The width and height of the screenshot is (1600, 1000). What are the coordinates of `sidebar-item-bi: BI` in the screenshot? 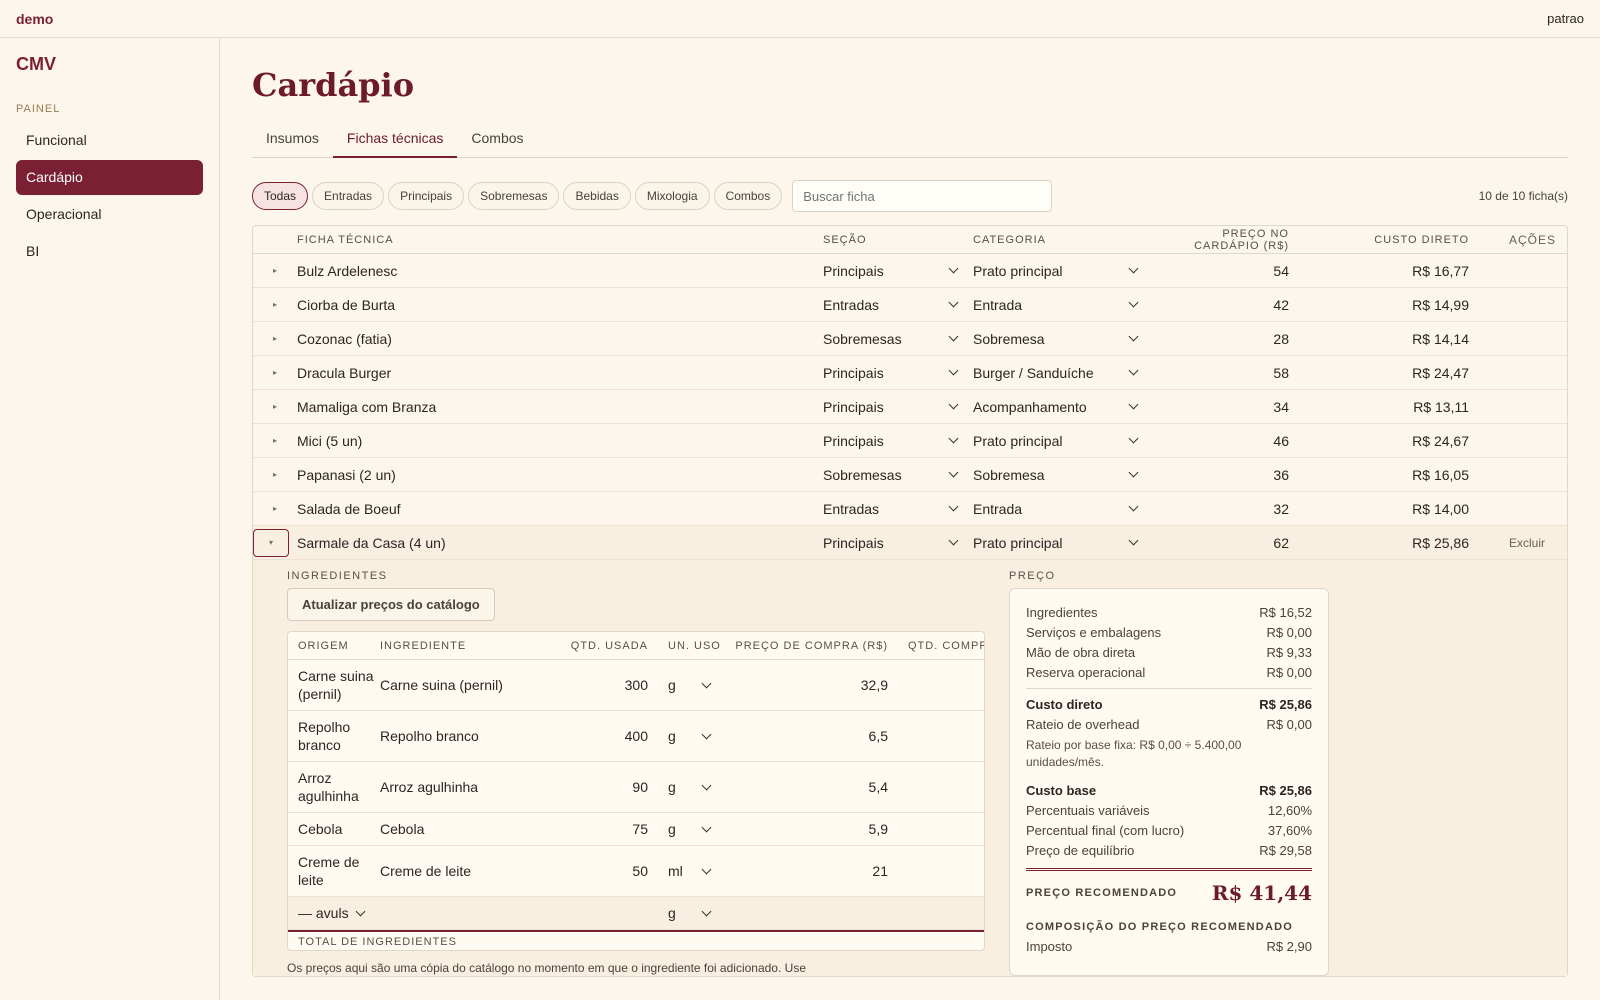 It's located at (109, 251).